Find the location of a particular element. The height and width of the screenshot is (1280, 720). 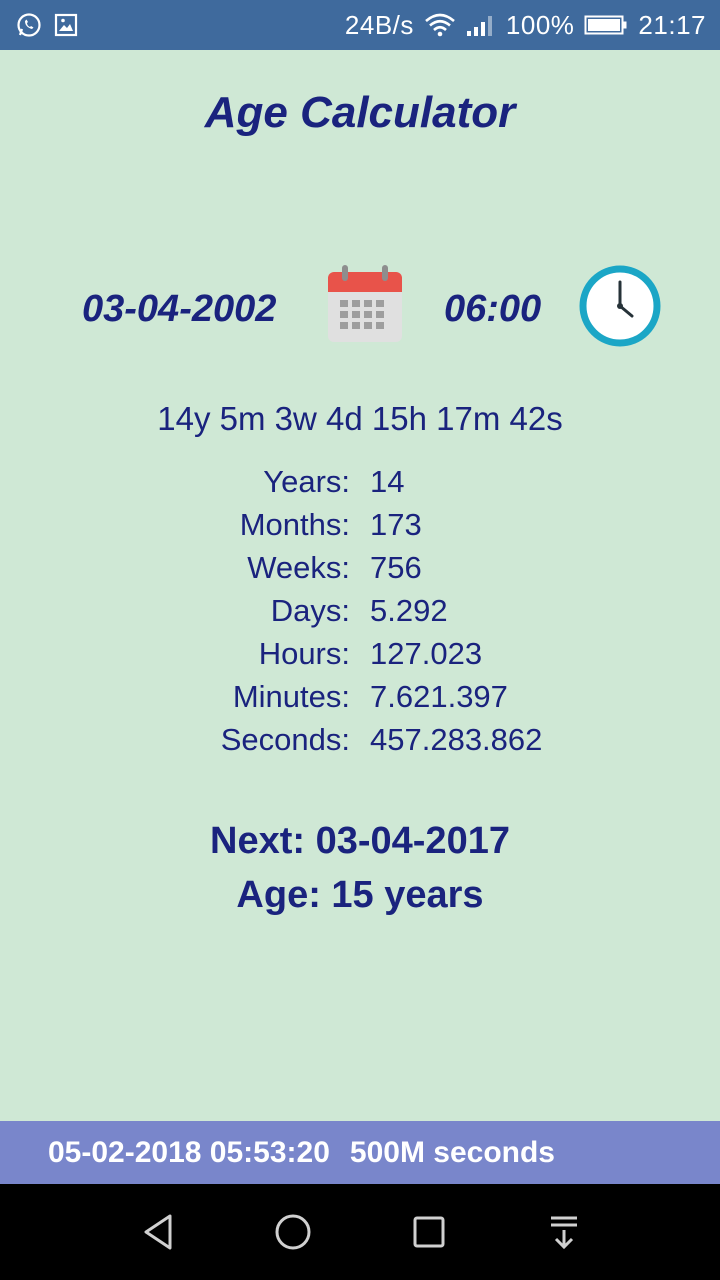

stat-value: 457.283.862 is located at coordinates (456, 739).